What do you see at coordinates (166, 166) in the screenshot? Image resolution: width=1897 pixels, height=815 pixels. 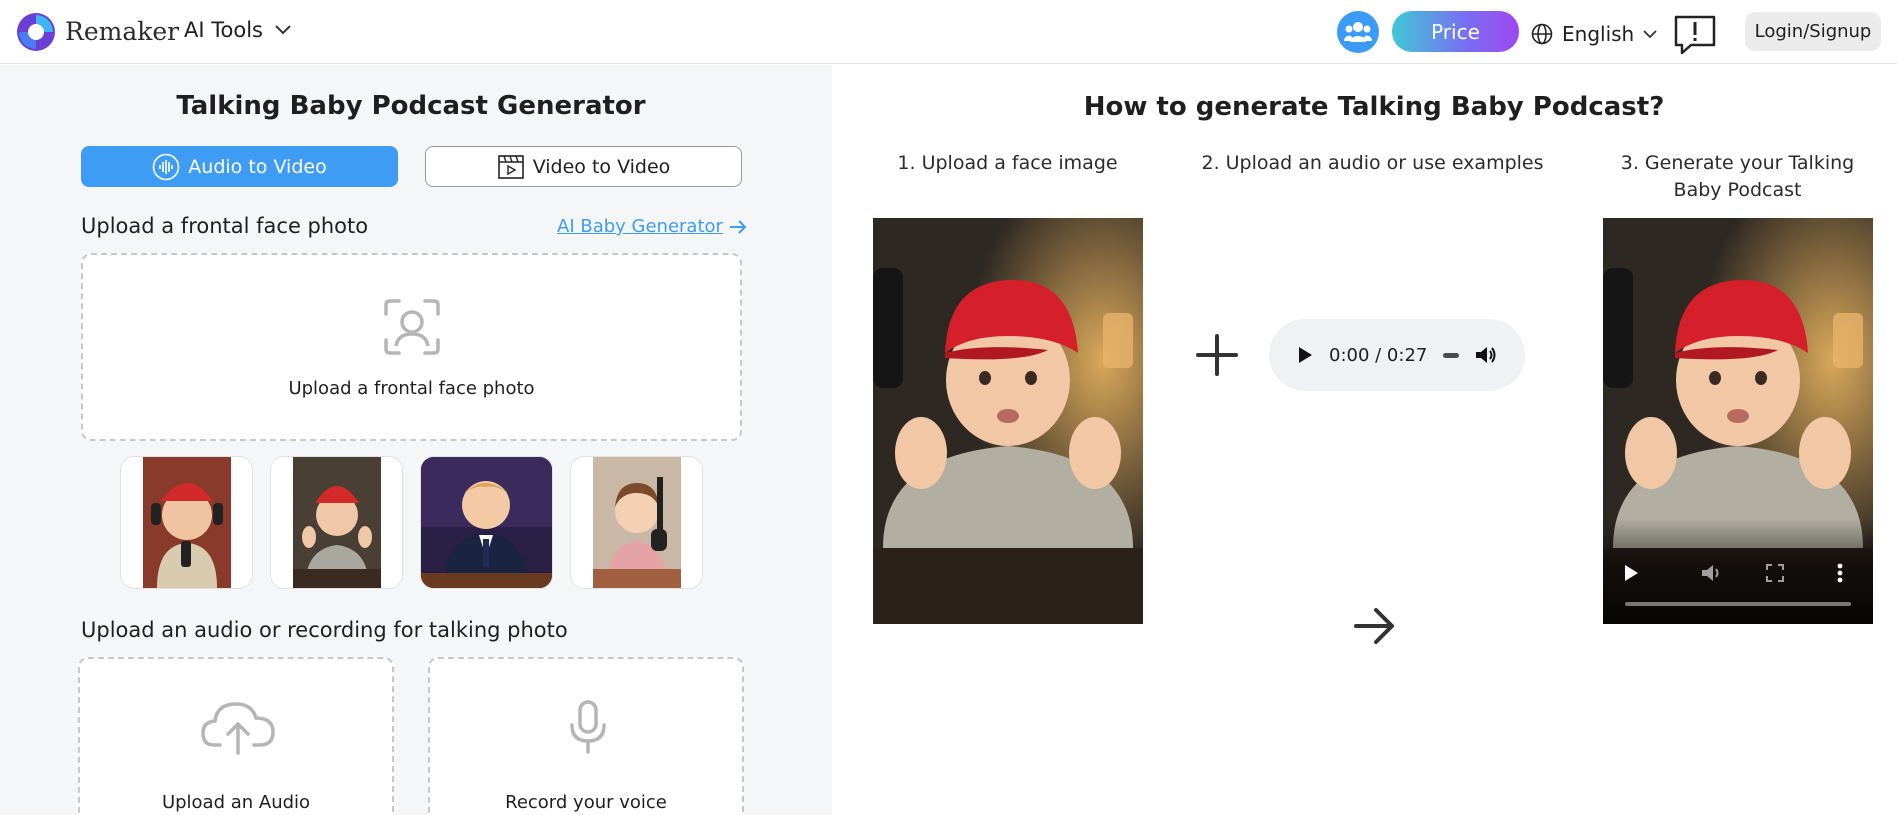 I see `waveform-icon` at bounding box center [166, 166].